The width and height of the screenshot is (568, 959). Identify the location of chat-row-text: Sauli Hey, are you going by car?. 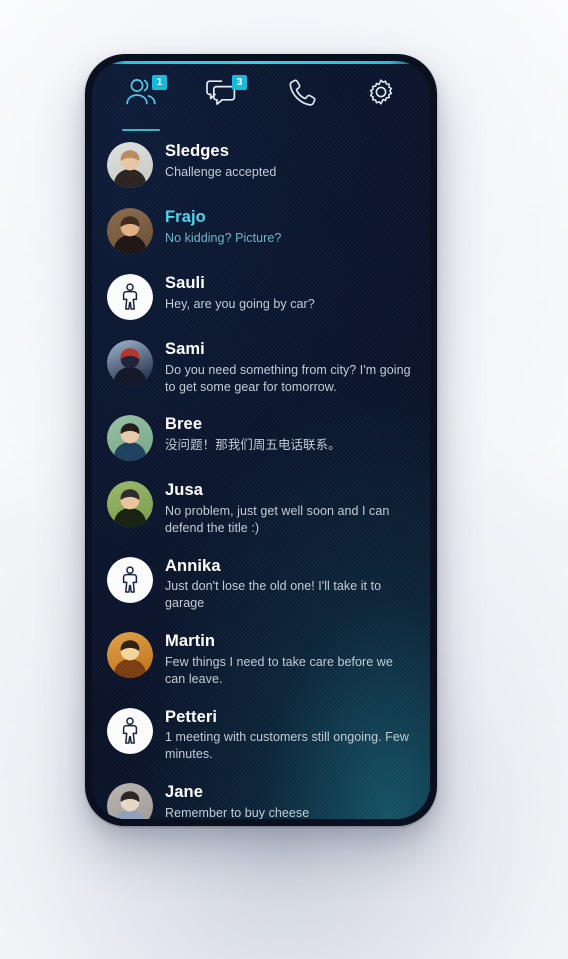
(290, 292).